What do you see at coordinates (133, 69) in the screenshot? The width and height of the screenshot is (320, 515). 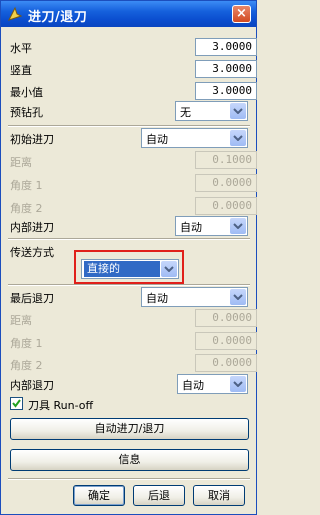 I see `vertical-row: 竖直 3.0000` at bounding box center [133, 69].